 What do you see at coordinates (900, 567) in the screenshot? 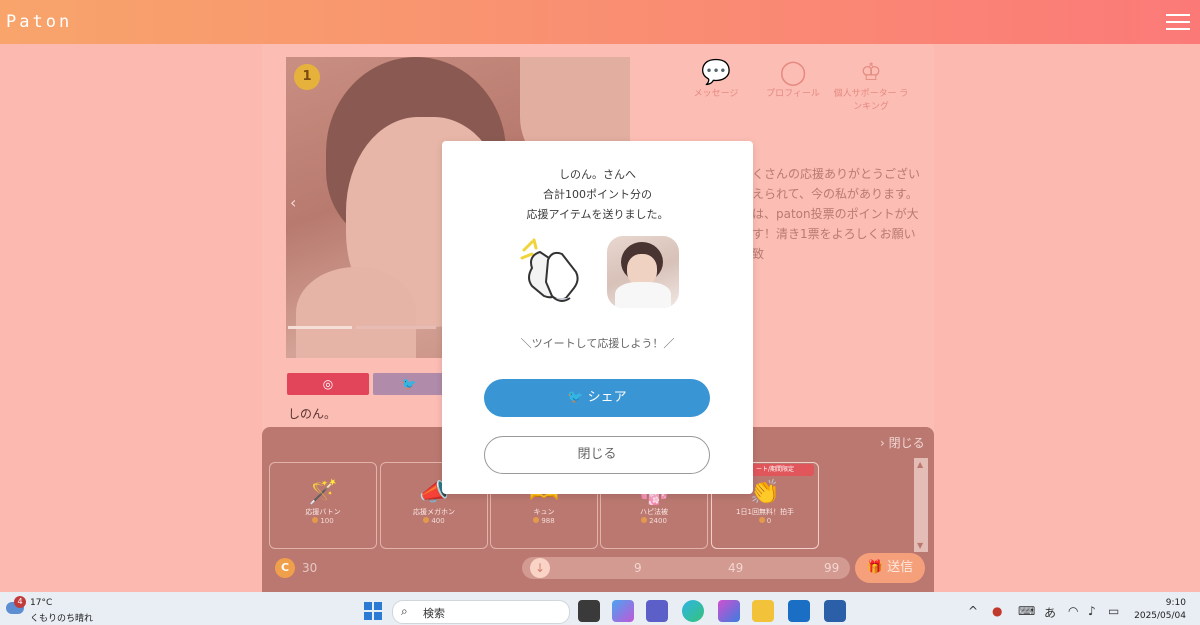
I see `send-label: 送信` at bounding box center [900, 567].